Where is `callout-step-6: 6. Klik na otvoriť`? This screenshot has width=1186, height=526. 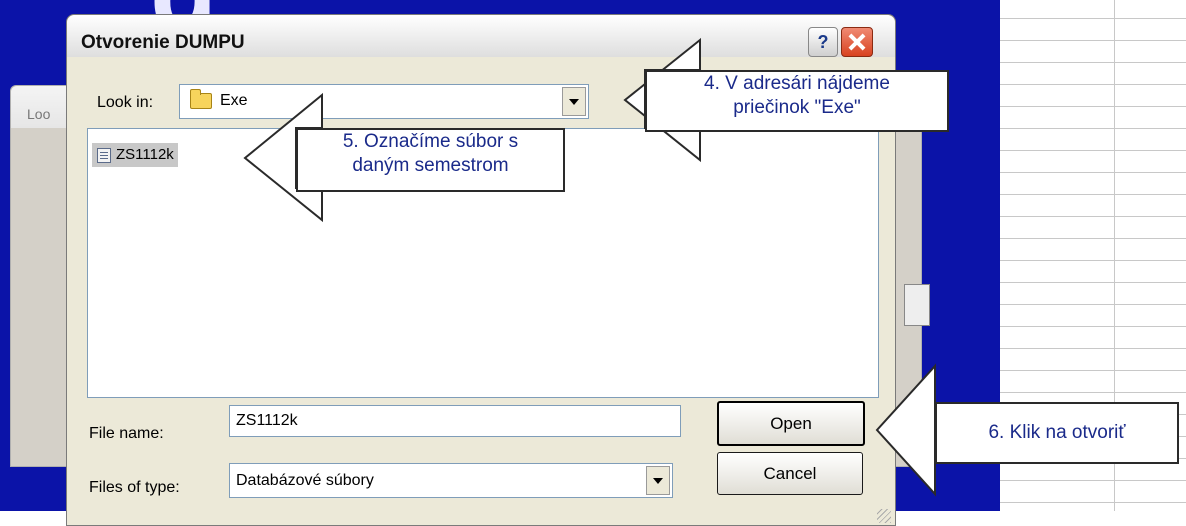 callout-step-6: 6. Klik na otvoriť is located at coordinates (1057, 433).